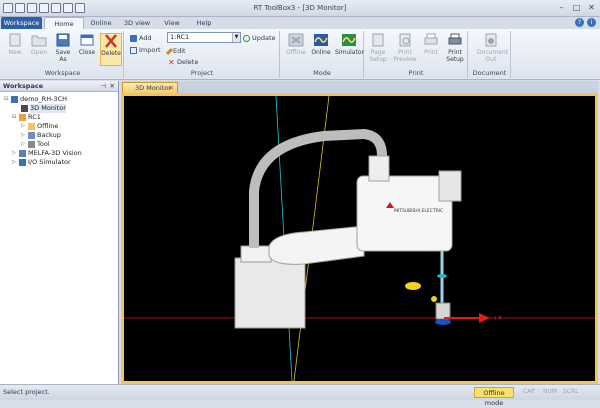  I want to click on printer-icon, so click(431, 39).